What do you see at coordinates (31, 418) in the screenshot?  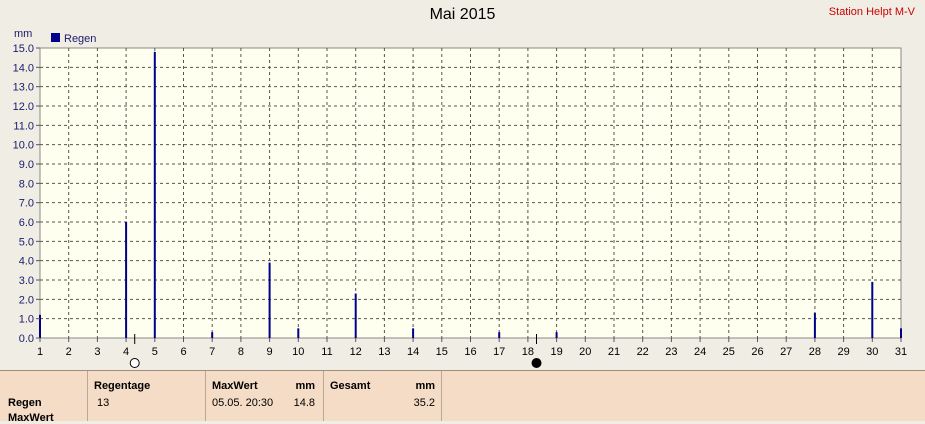 I see `row-label-maxwert: MaxWert` at bounding box center [31, 418].